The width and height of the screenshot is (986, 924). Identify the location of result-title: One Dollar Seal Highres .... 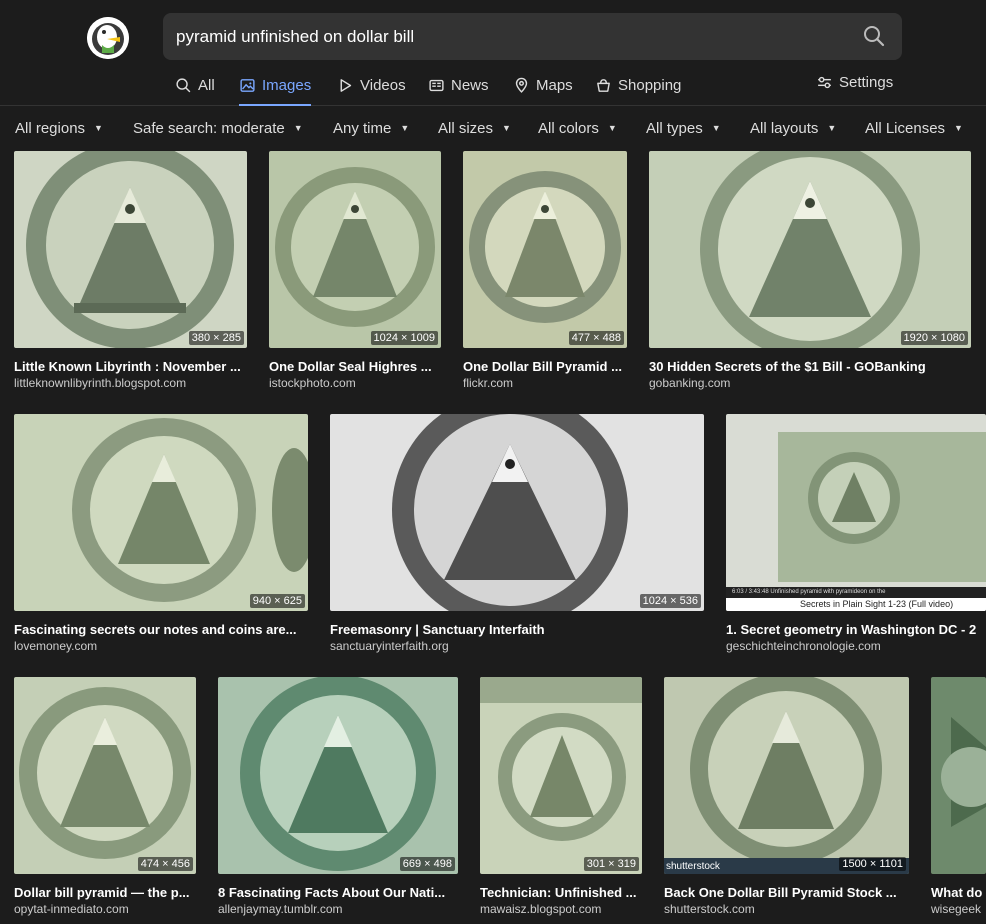
(355, 366).